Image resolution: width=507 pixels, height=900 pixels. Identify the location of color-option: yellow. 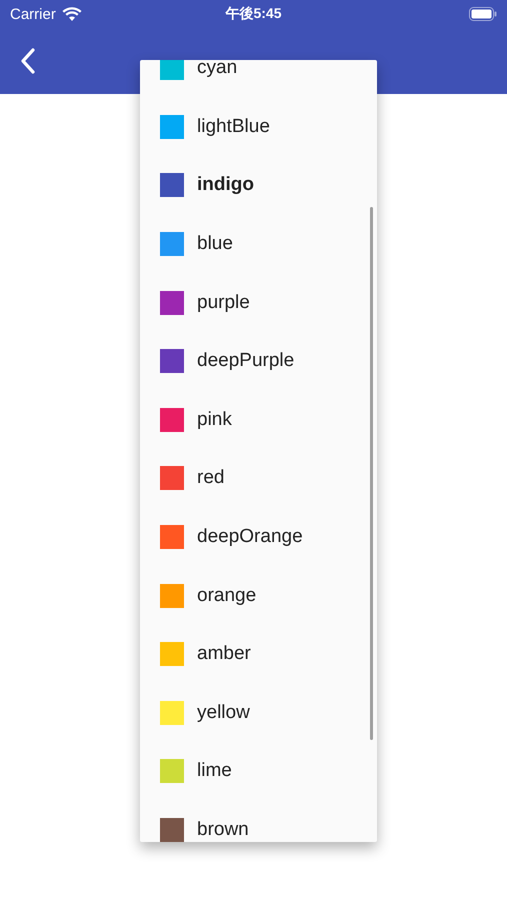
(258, 713).